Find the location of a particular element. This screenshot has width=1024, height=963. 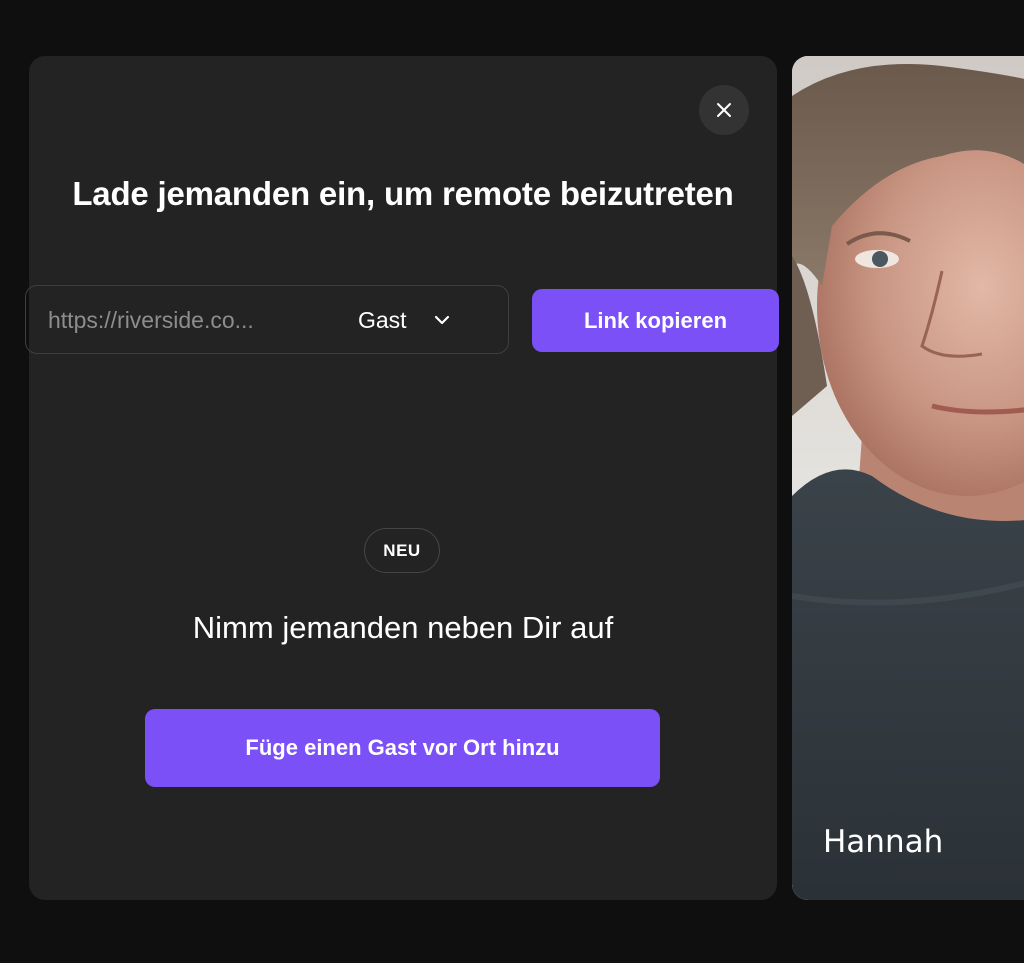

new-badge: NEU is located at coordinates (402, 550).